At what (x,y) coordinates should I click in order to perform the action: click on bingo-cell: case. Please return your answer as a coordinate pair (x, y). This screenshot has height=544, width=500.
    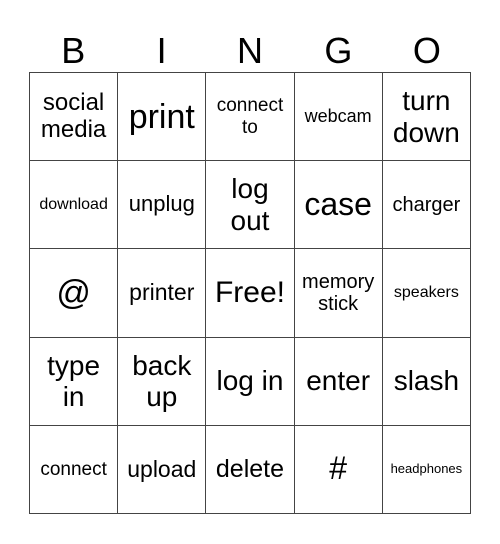
    Looking at the image, I should click on (338, 205).